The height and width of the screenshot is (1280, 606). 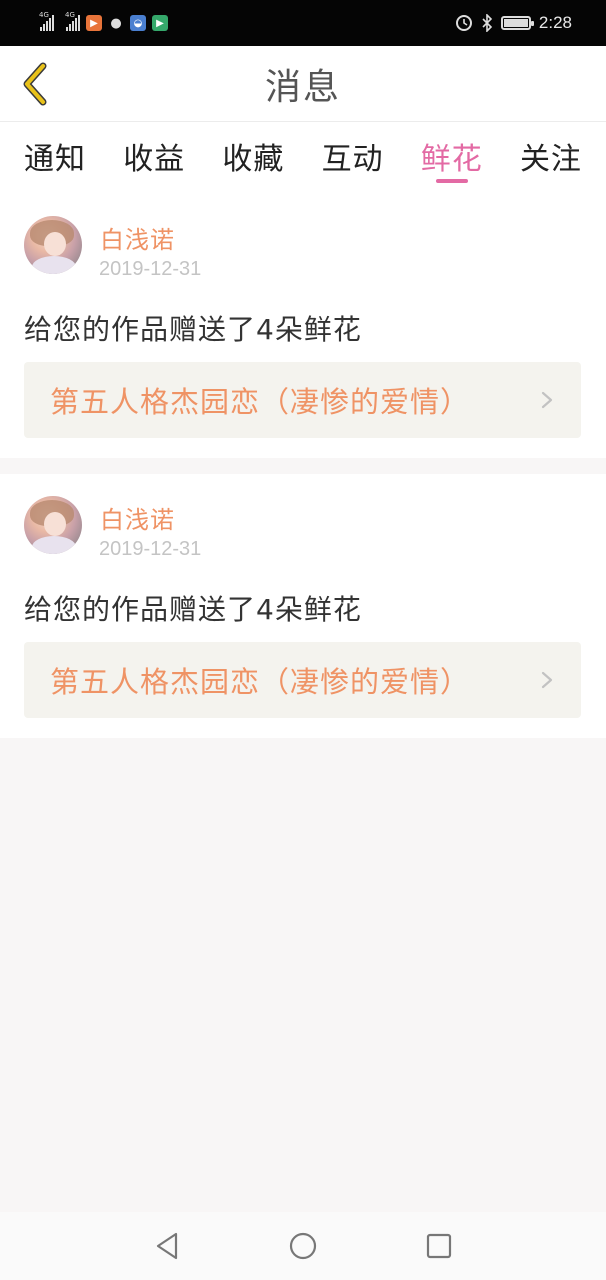 I want to click on nav-back-button, so click(x=167, y=1246).